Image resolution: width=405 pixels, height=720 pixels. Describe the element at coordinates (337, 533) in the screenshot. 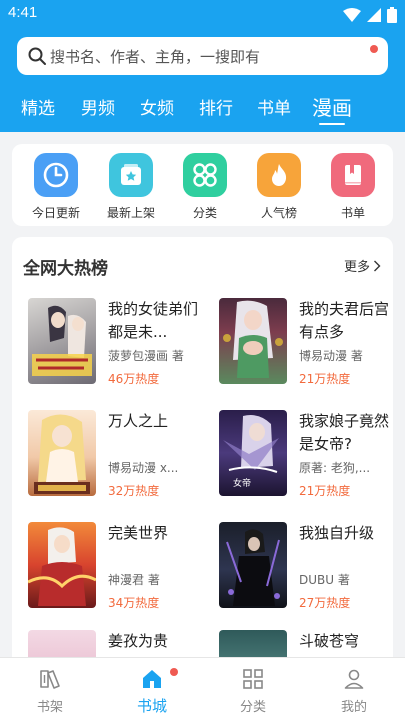

I see `book-title: 我独自升级` at that location.